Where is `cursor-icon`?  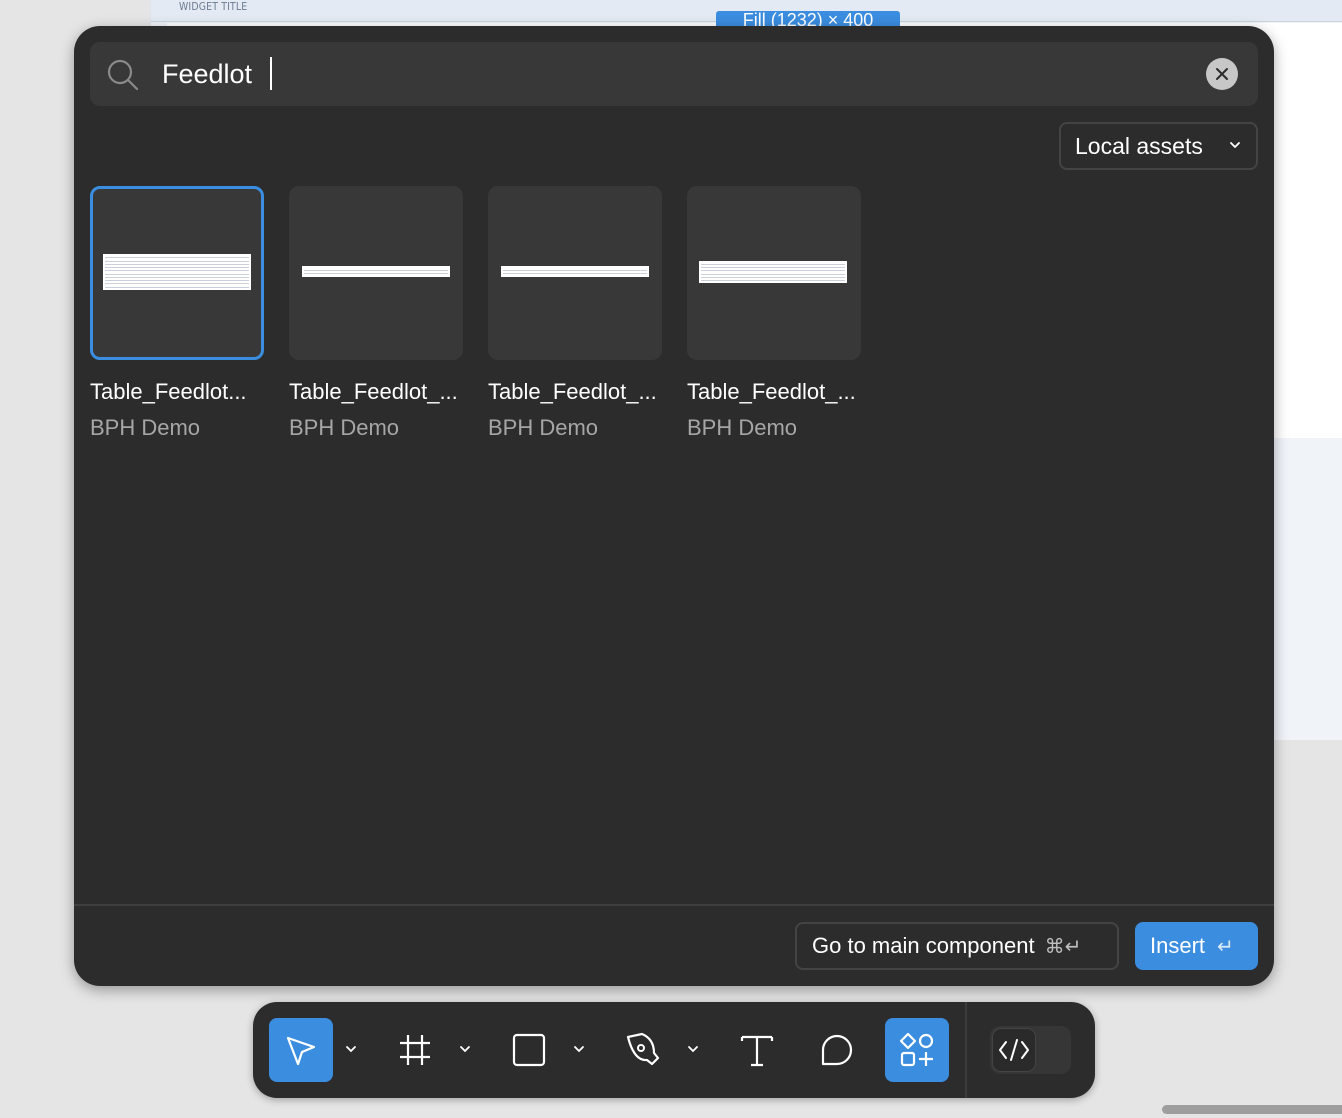
cursor-icon is located at coordinates (301, 1051).